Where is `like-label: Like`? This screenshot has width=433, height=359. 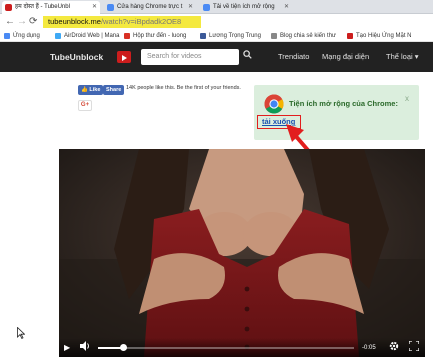
like-label: Like is located at coordinates (95, 90).